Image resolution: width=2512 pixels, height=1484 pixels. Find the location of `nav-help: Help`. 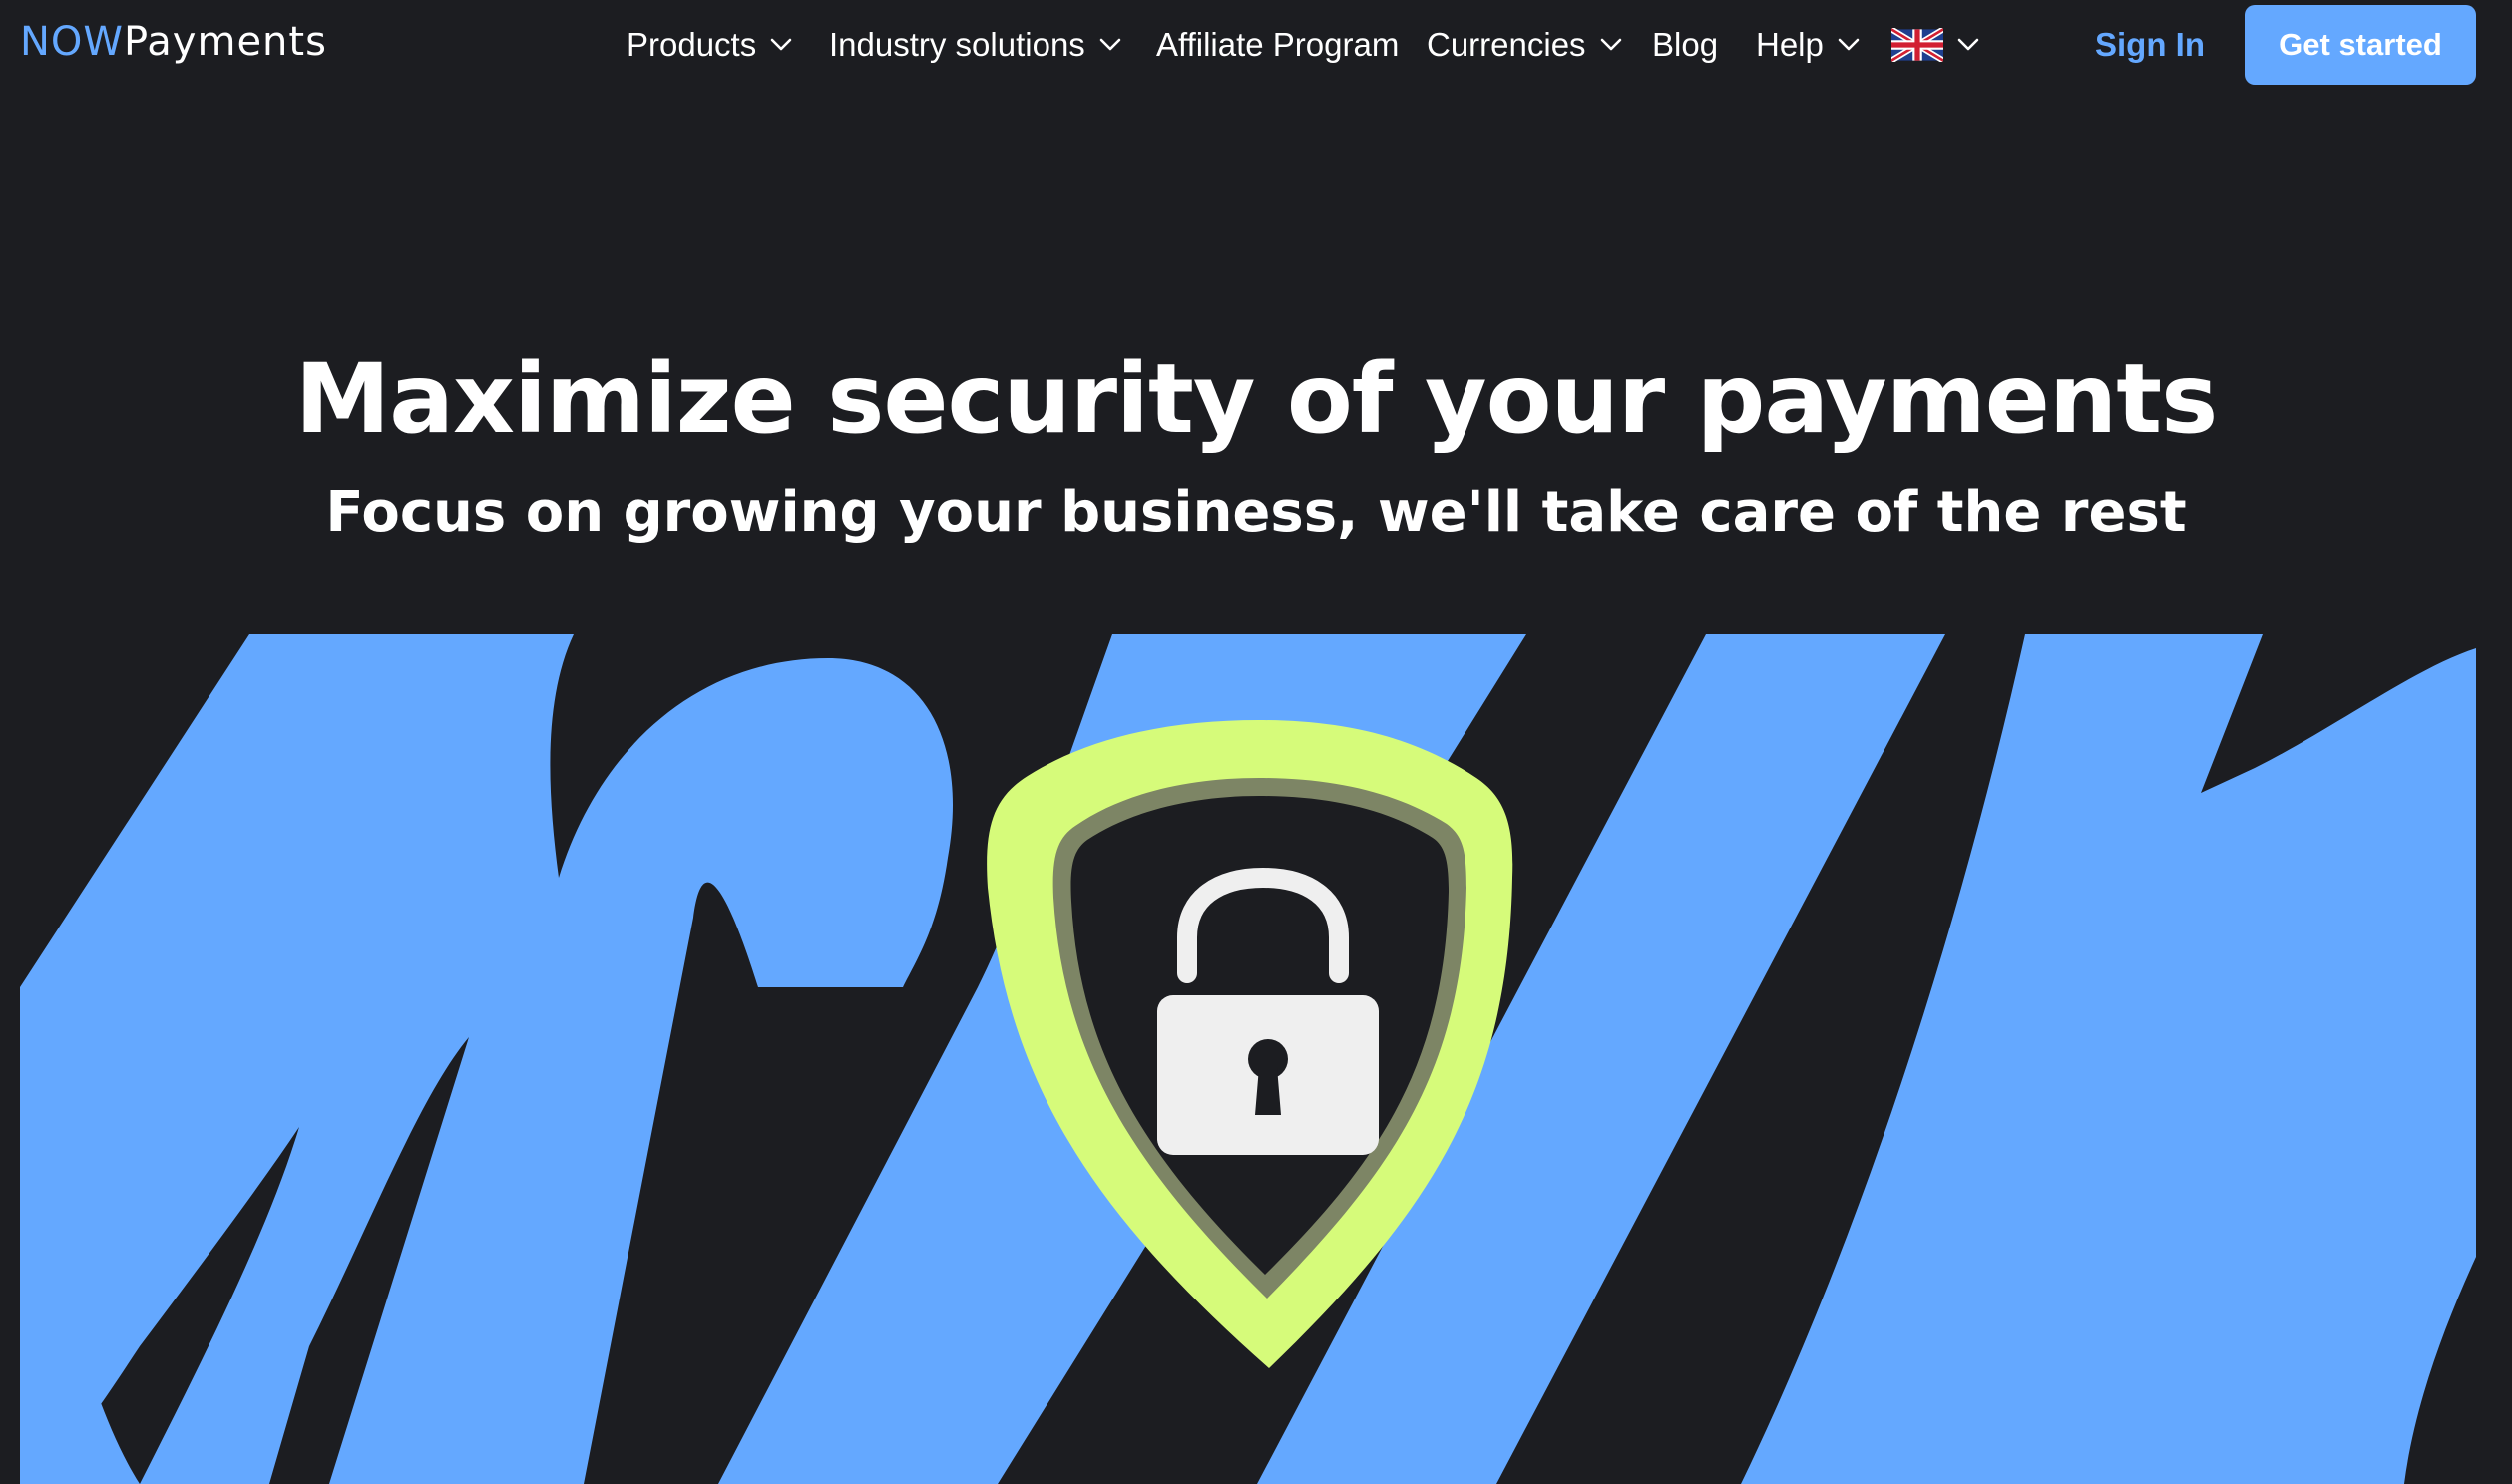

nav-help: Help is located at coordinates (1808, 45).